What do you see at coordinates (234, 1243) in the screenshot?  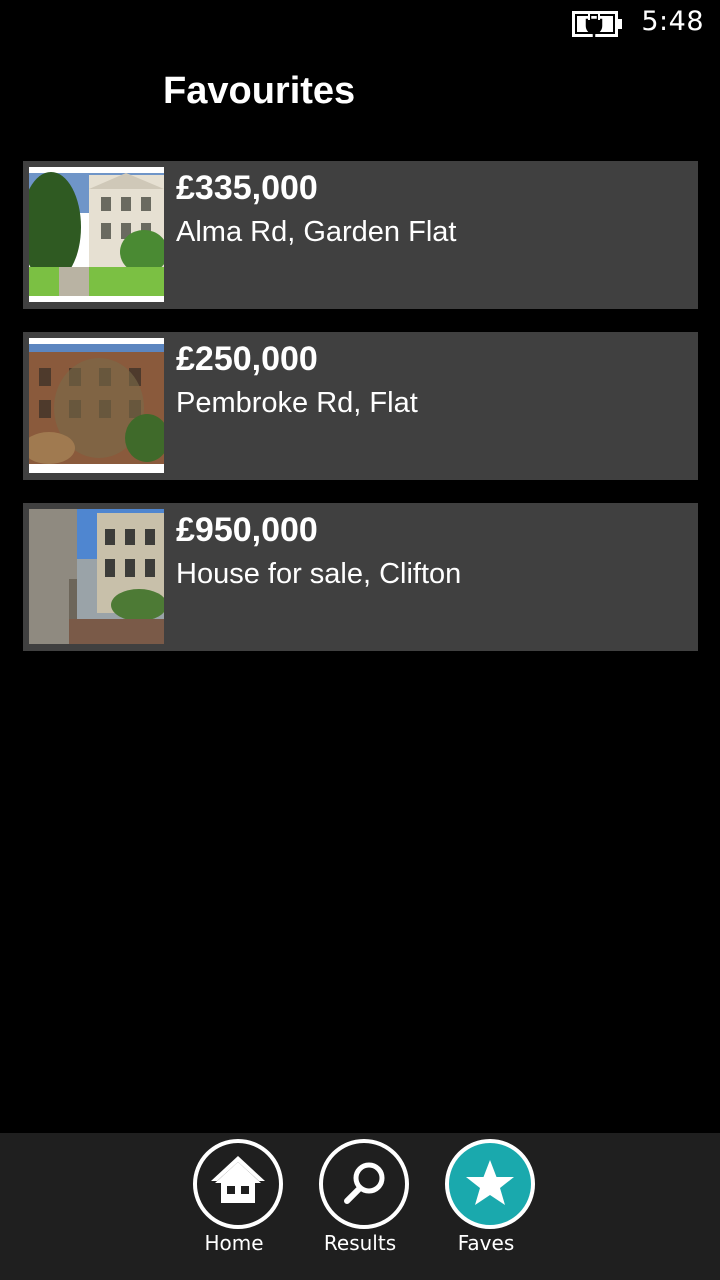 I see `home-button-label: Home` at bounding box center [234, 1243].